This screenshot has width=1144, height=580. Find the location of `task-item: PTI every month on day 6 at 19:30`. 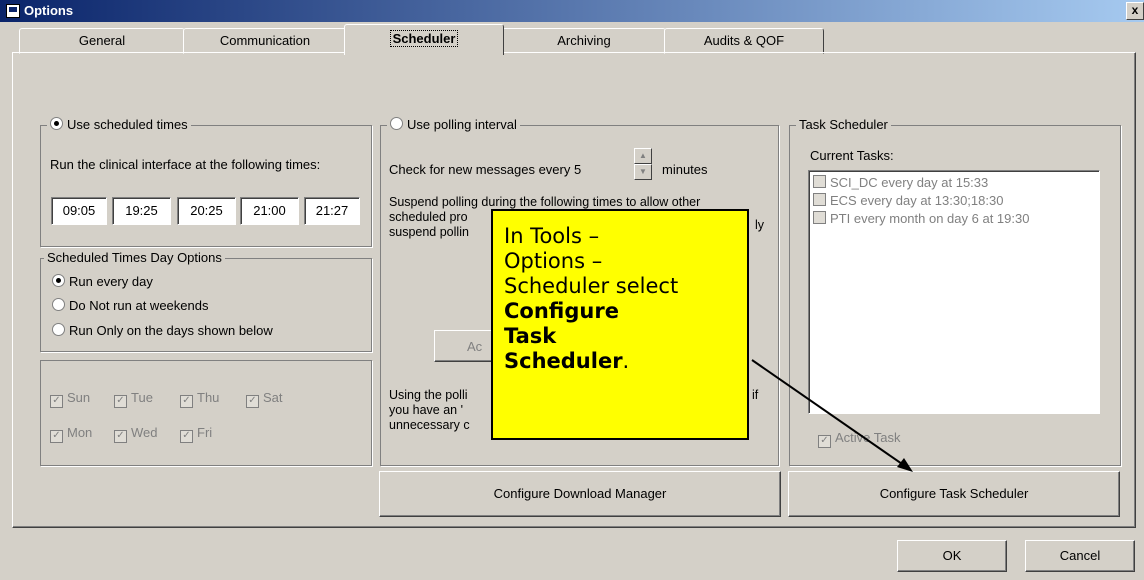

task-item: PTI every month on day 6 at 19:30 is located at coordinates (954, 219).